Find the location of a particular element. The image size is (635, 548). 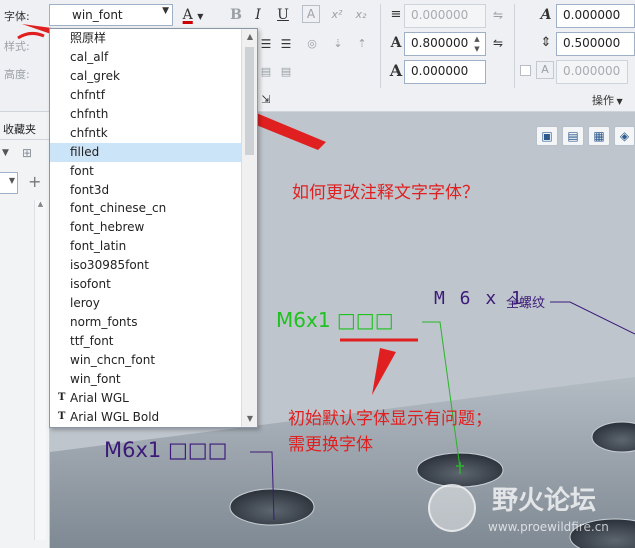

font-option: 照原样 is located at coordinates (146, 38).